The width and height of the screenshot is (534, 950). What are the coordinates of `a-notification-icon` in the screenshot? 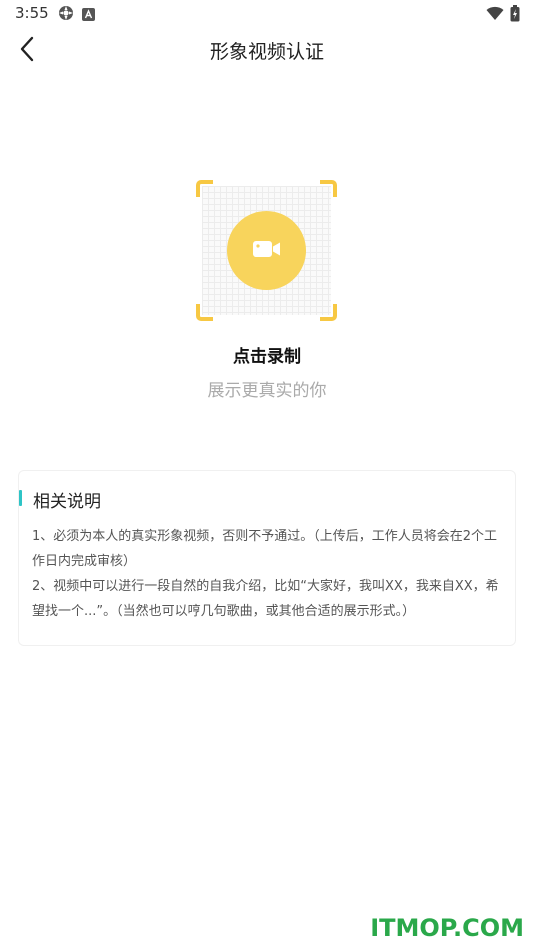 It's located at (88, 15).